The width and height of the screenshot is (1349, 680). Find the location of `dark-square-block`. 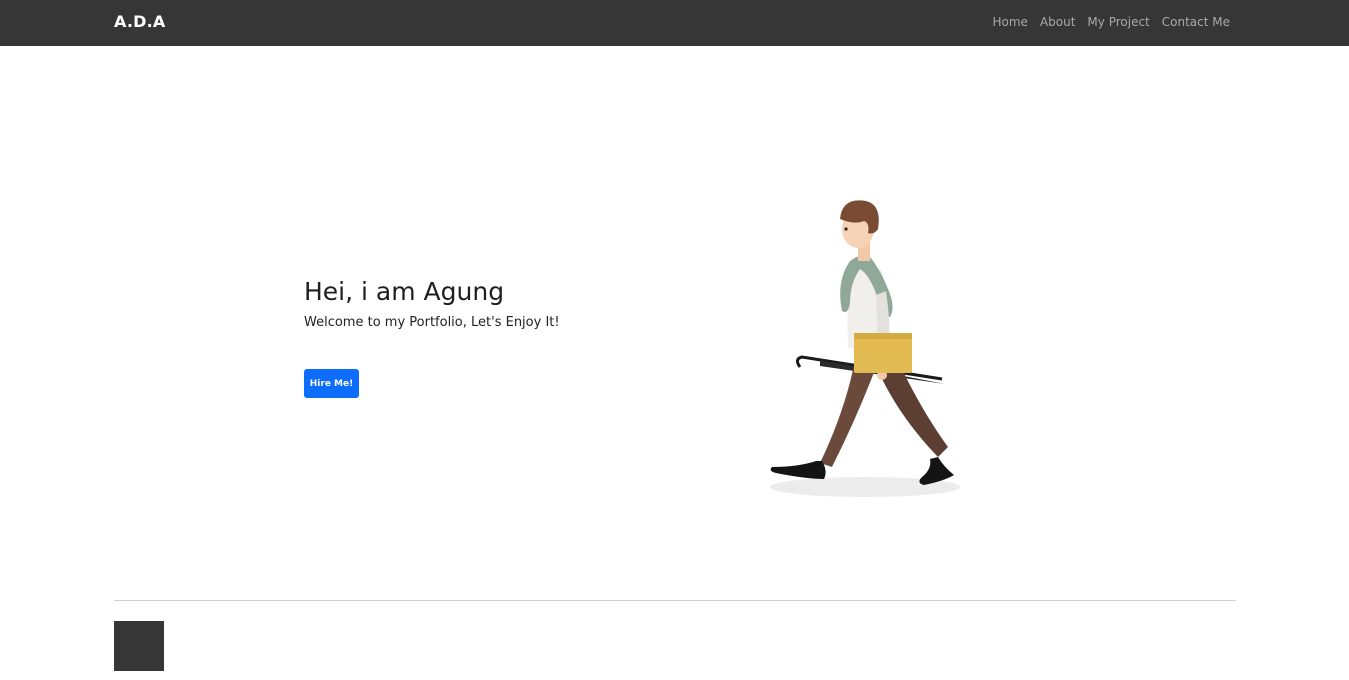

dark-square-block is located at coordinates (139, 646).